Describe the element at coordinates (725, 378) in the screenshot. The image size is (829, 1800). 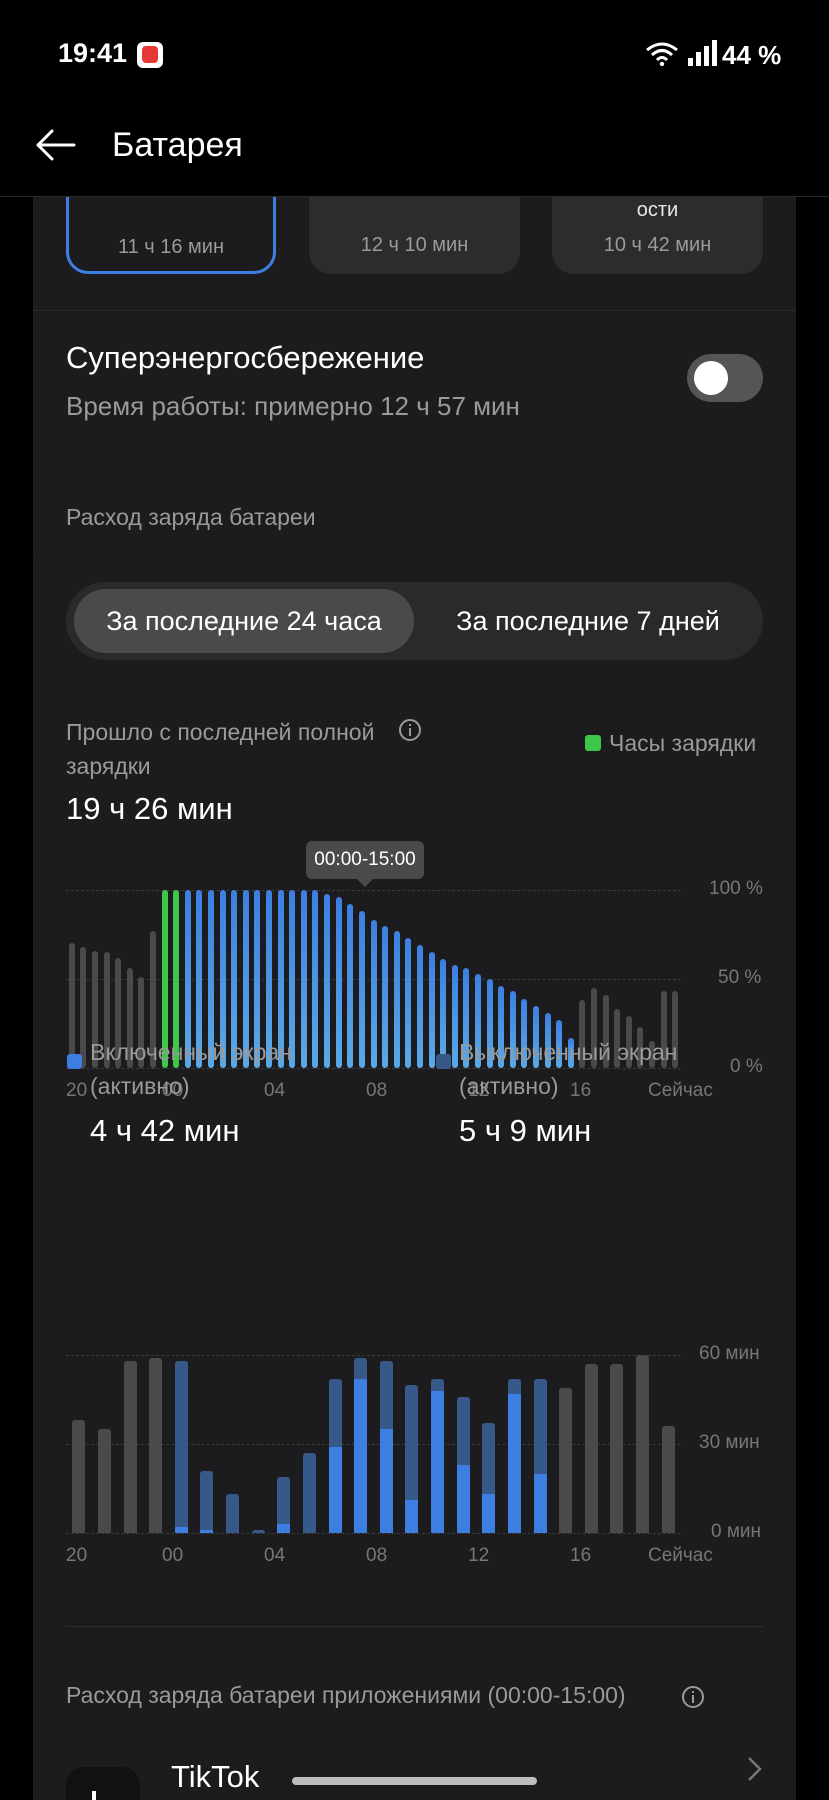
I see `super-saver-toggle` at that location.